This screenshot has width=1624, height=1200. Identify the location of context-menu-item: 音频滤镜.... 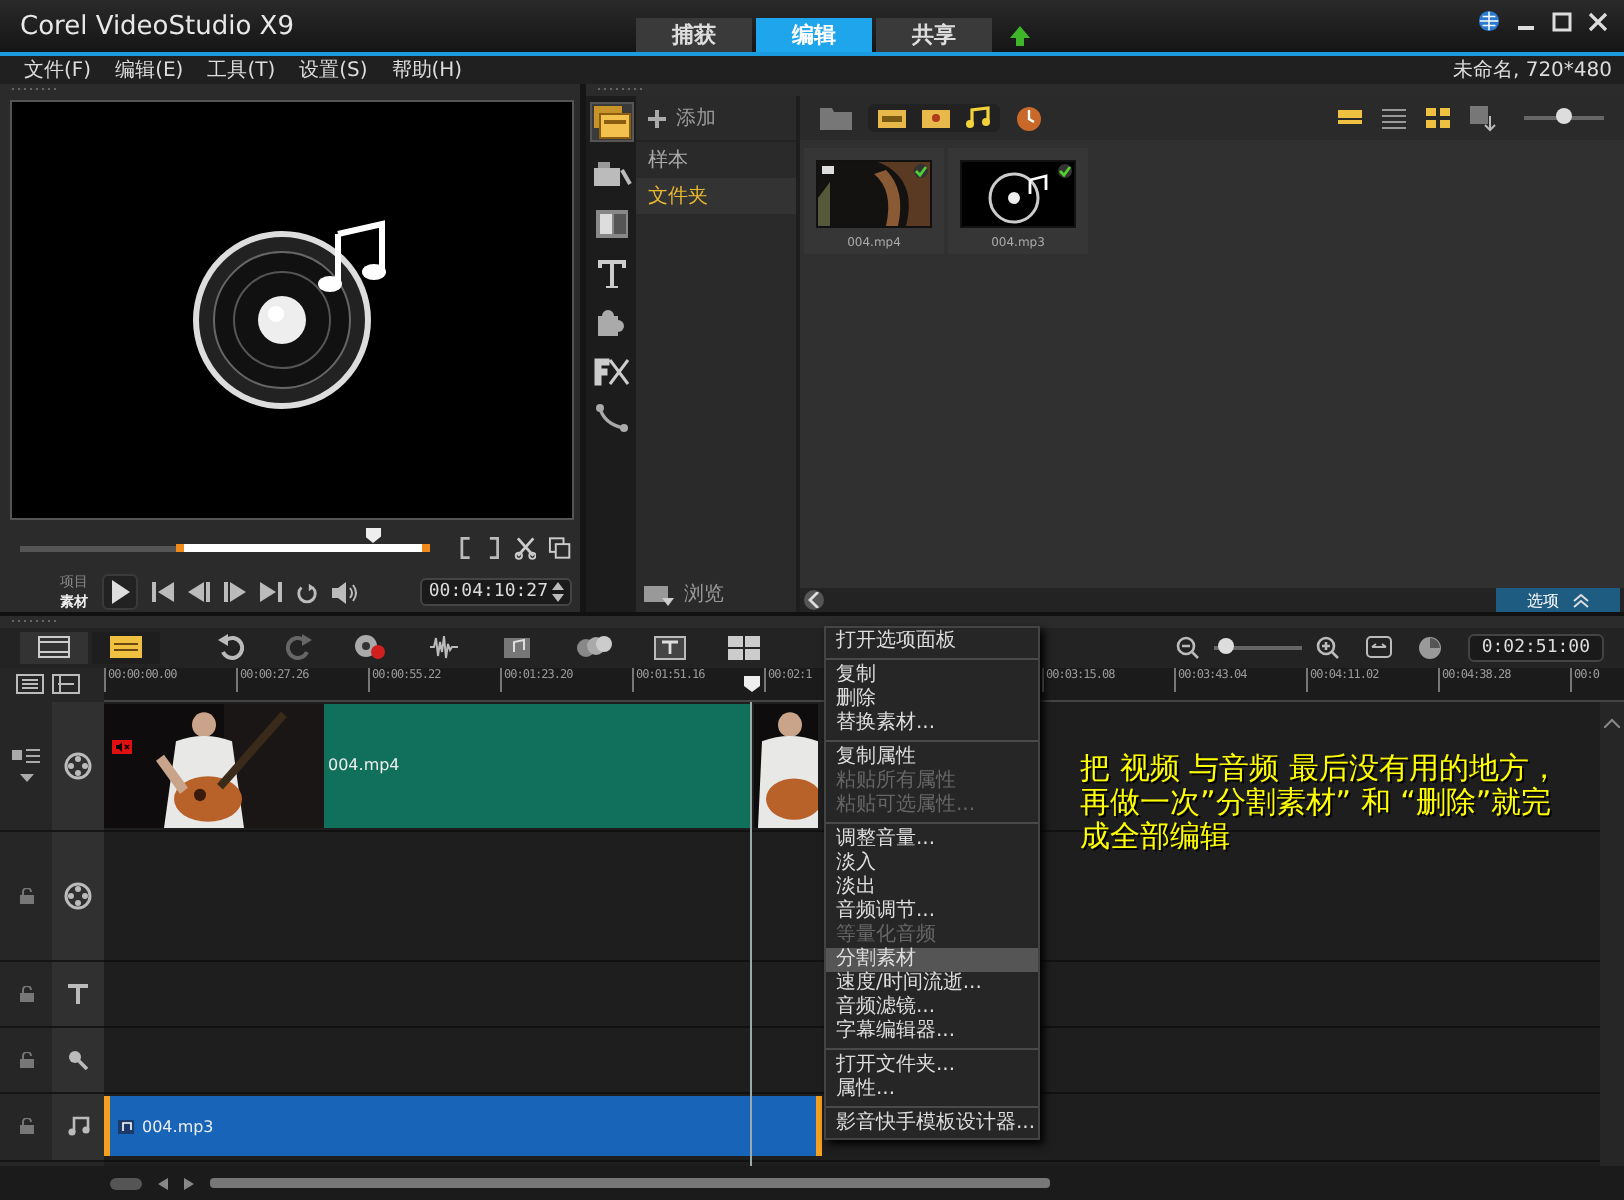
(932, 1008).